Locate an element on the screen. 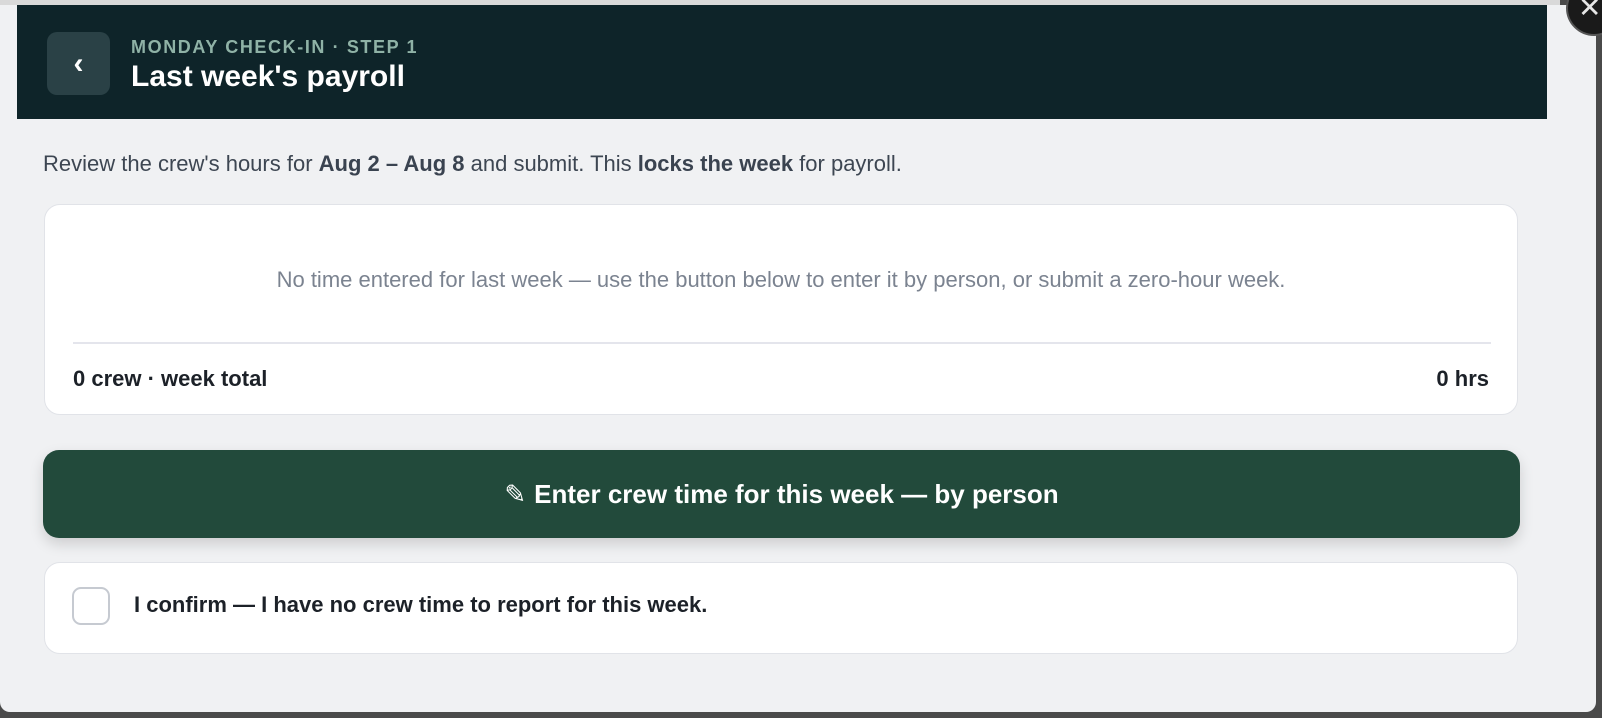 Image resolution: width=1602 pixels, height=718 pixels. back-button: ‹ is located at coordinates (78, 63).